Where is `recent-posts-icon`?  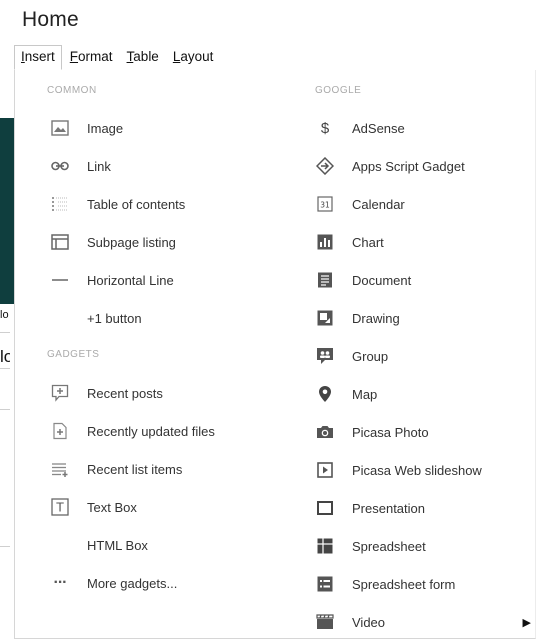
recent-posts-icon is located at coordinates (60, 393).